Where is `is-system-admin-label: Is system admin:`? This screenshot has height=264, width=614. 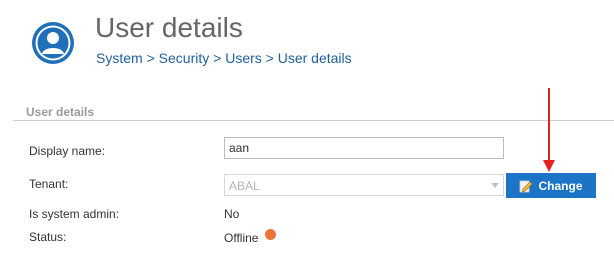
is-system-admin-label: Is system admin: is located at coordinates (74, 214).